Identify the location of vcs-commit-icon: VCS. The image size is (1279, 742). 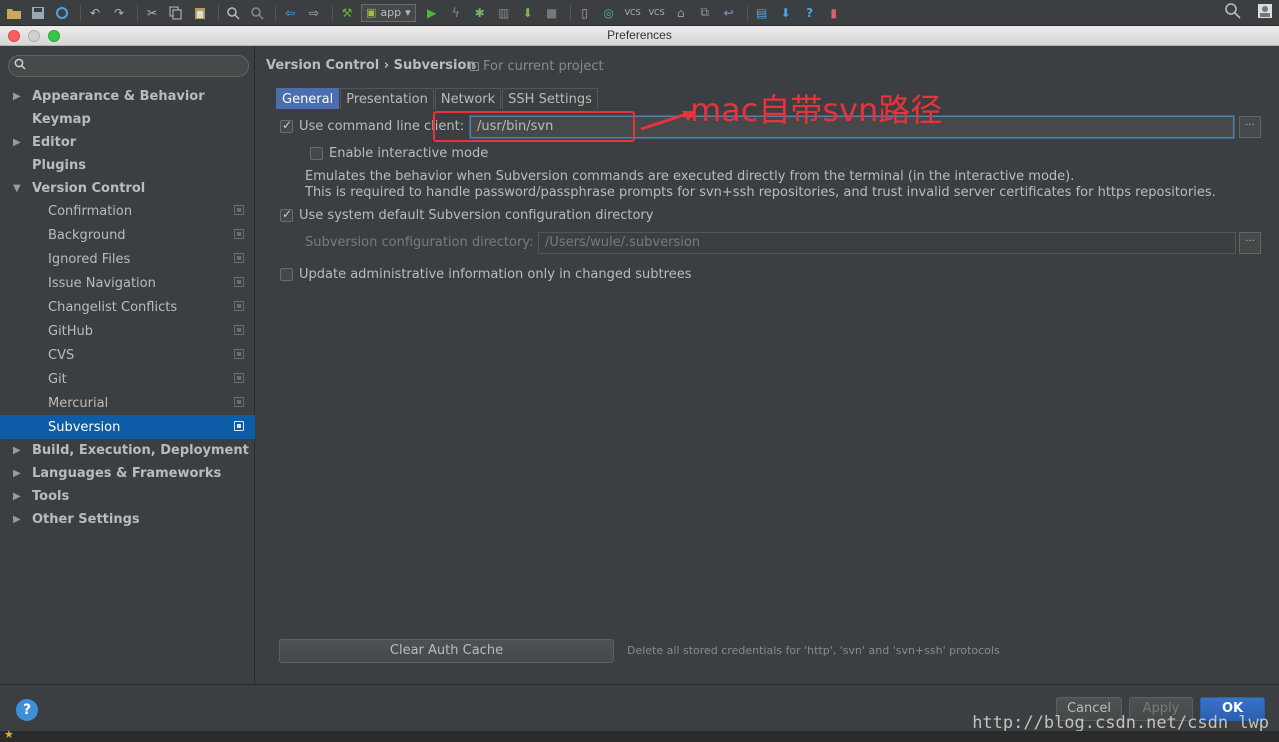
(657, 13).